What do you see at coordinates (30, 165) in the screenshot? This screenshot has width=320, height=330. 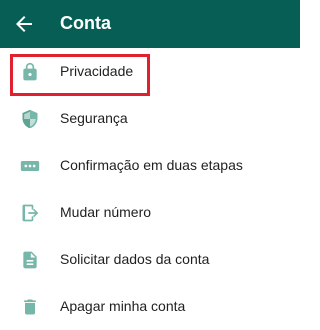 I see `dots-icon` at bounding box center [30, 165].